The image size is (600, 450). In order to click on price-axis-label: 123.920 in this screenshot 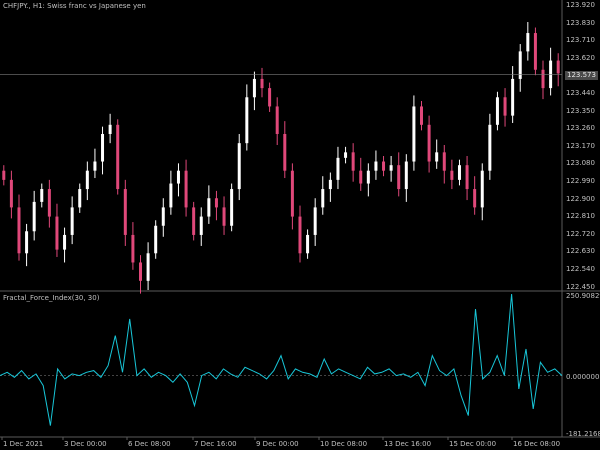, I will do `click(580, 5)`.